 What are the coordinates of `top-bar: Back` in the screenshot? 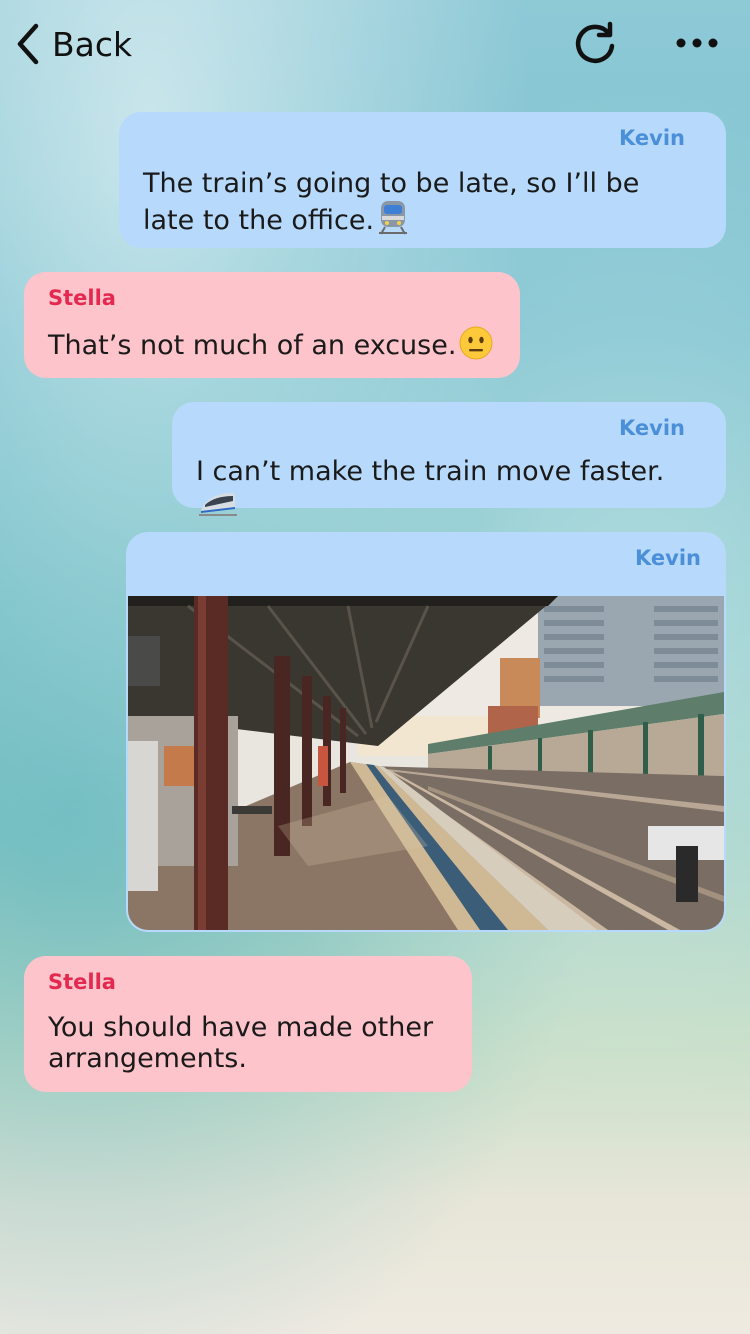 It's located at (375, 45).